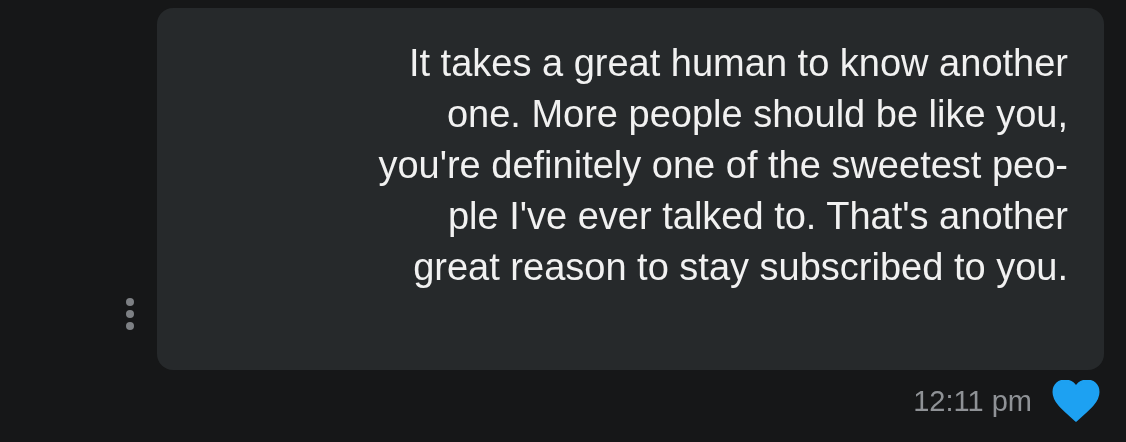 The image size is (1126, 442). Describe the element at coordinates (130, 314) in the screenshot. I see `more-options-icon` at that location.